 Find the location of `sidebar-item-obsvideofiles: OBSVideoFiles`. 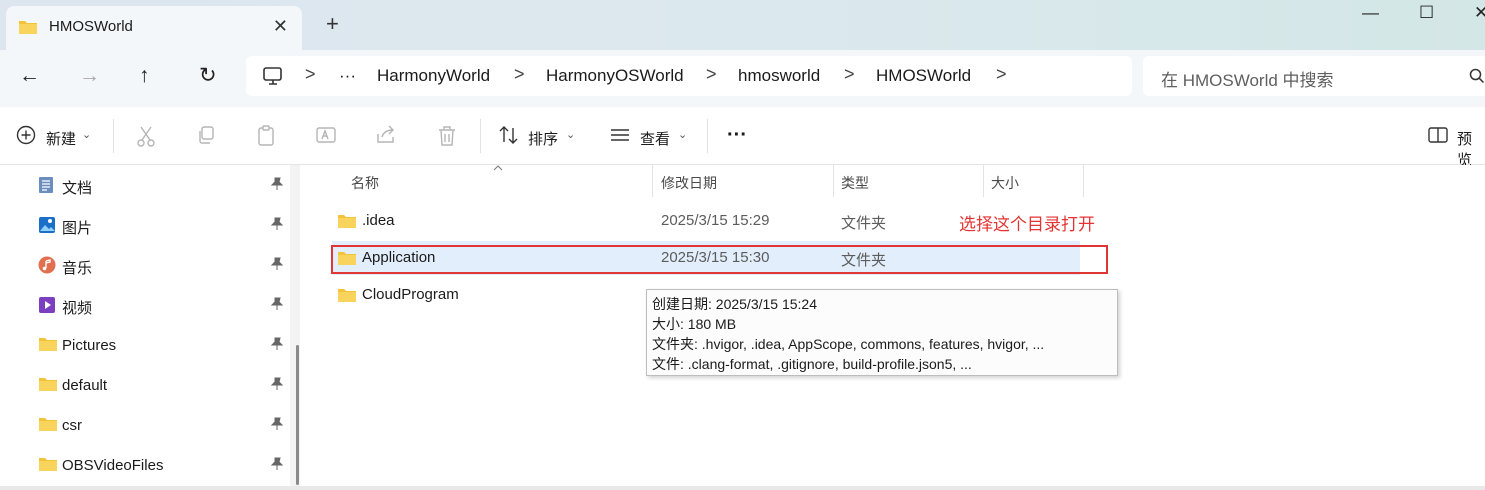

sidebar-item-obsvideofiles: OBSVideoFiles is located at coordinates (150, 465).